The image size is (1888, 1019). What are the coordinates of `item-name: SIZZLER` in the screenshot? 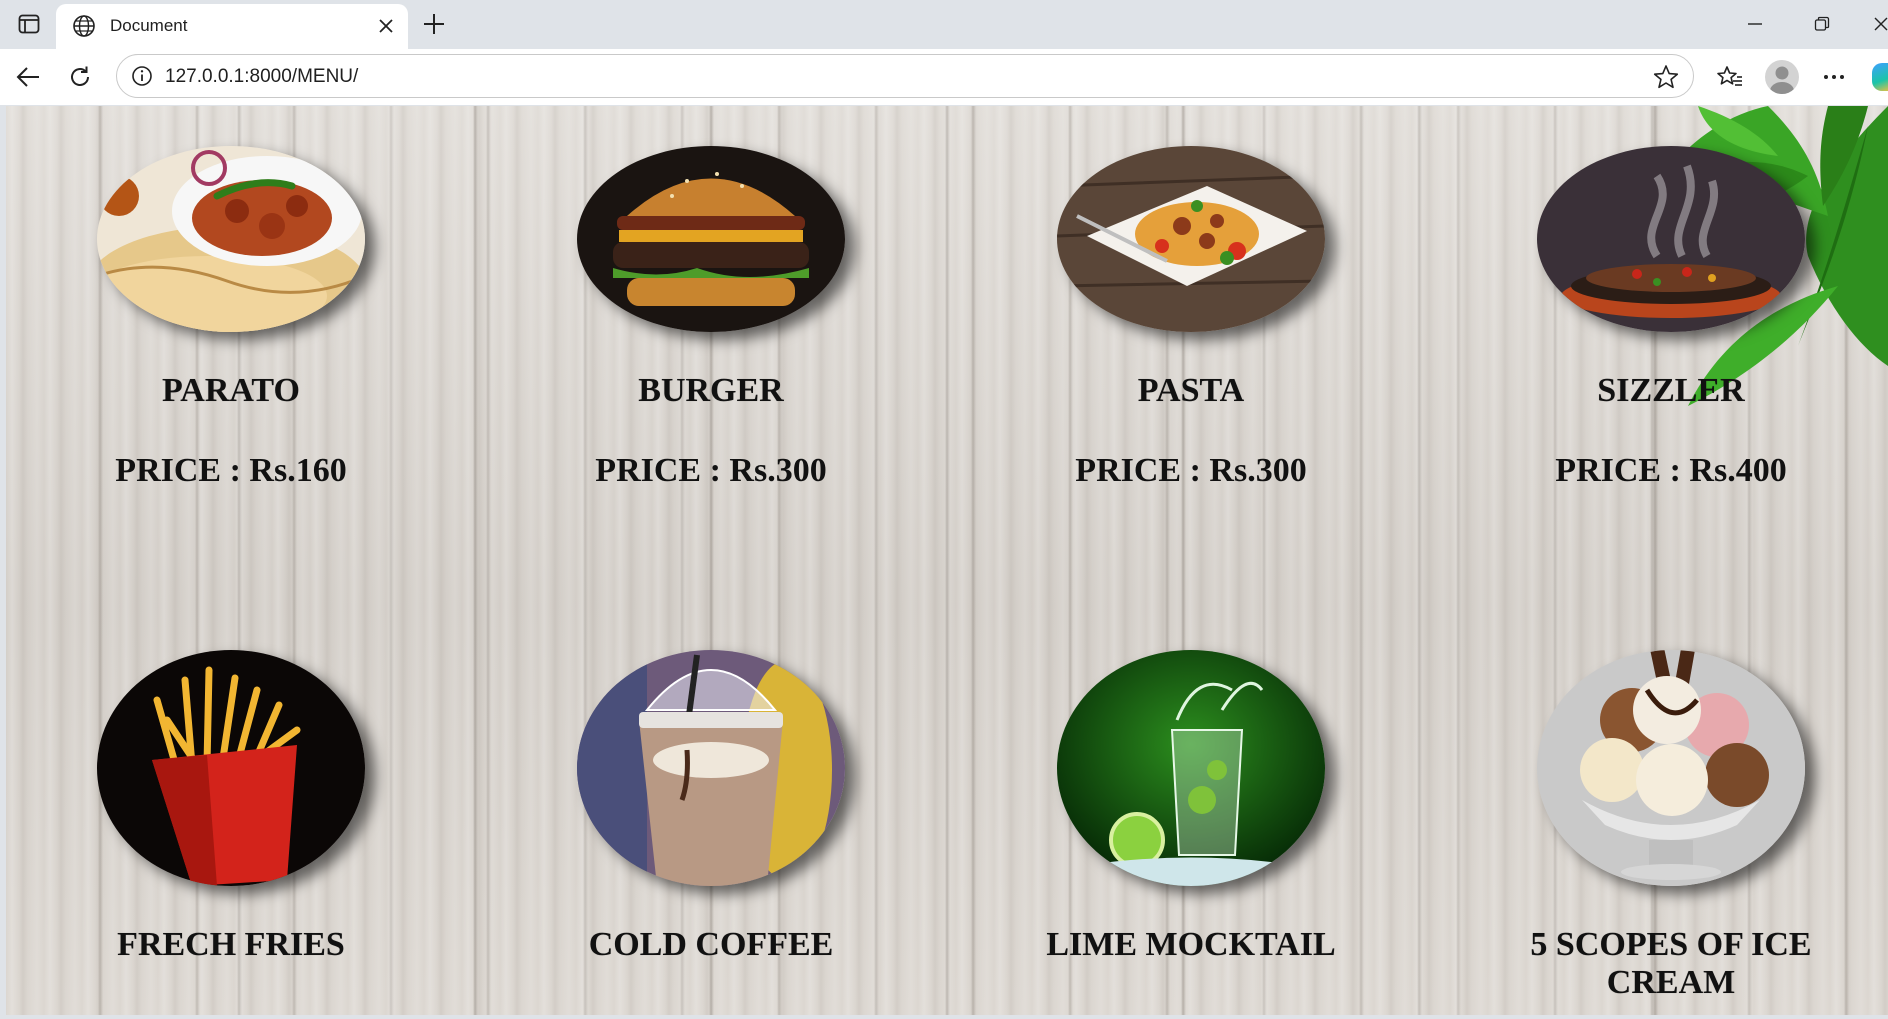 It's located at (1671, 390).